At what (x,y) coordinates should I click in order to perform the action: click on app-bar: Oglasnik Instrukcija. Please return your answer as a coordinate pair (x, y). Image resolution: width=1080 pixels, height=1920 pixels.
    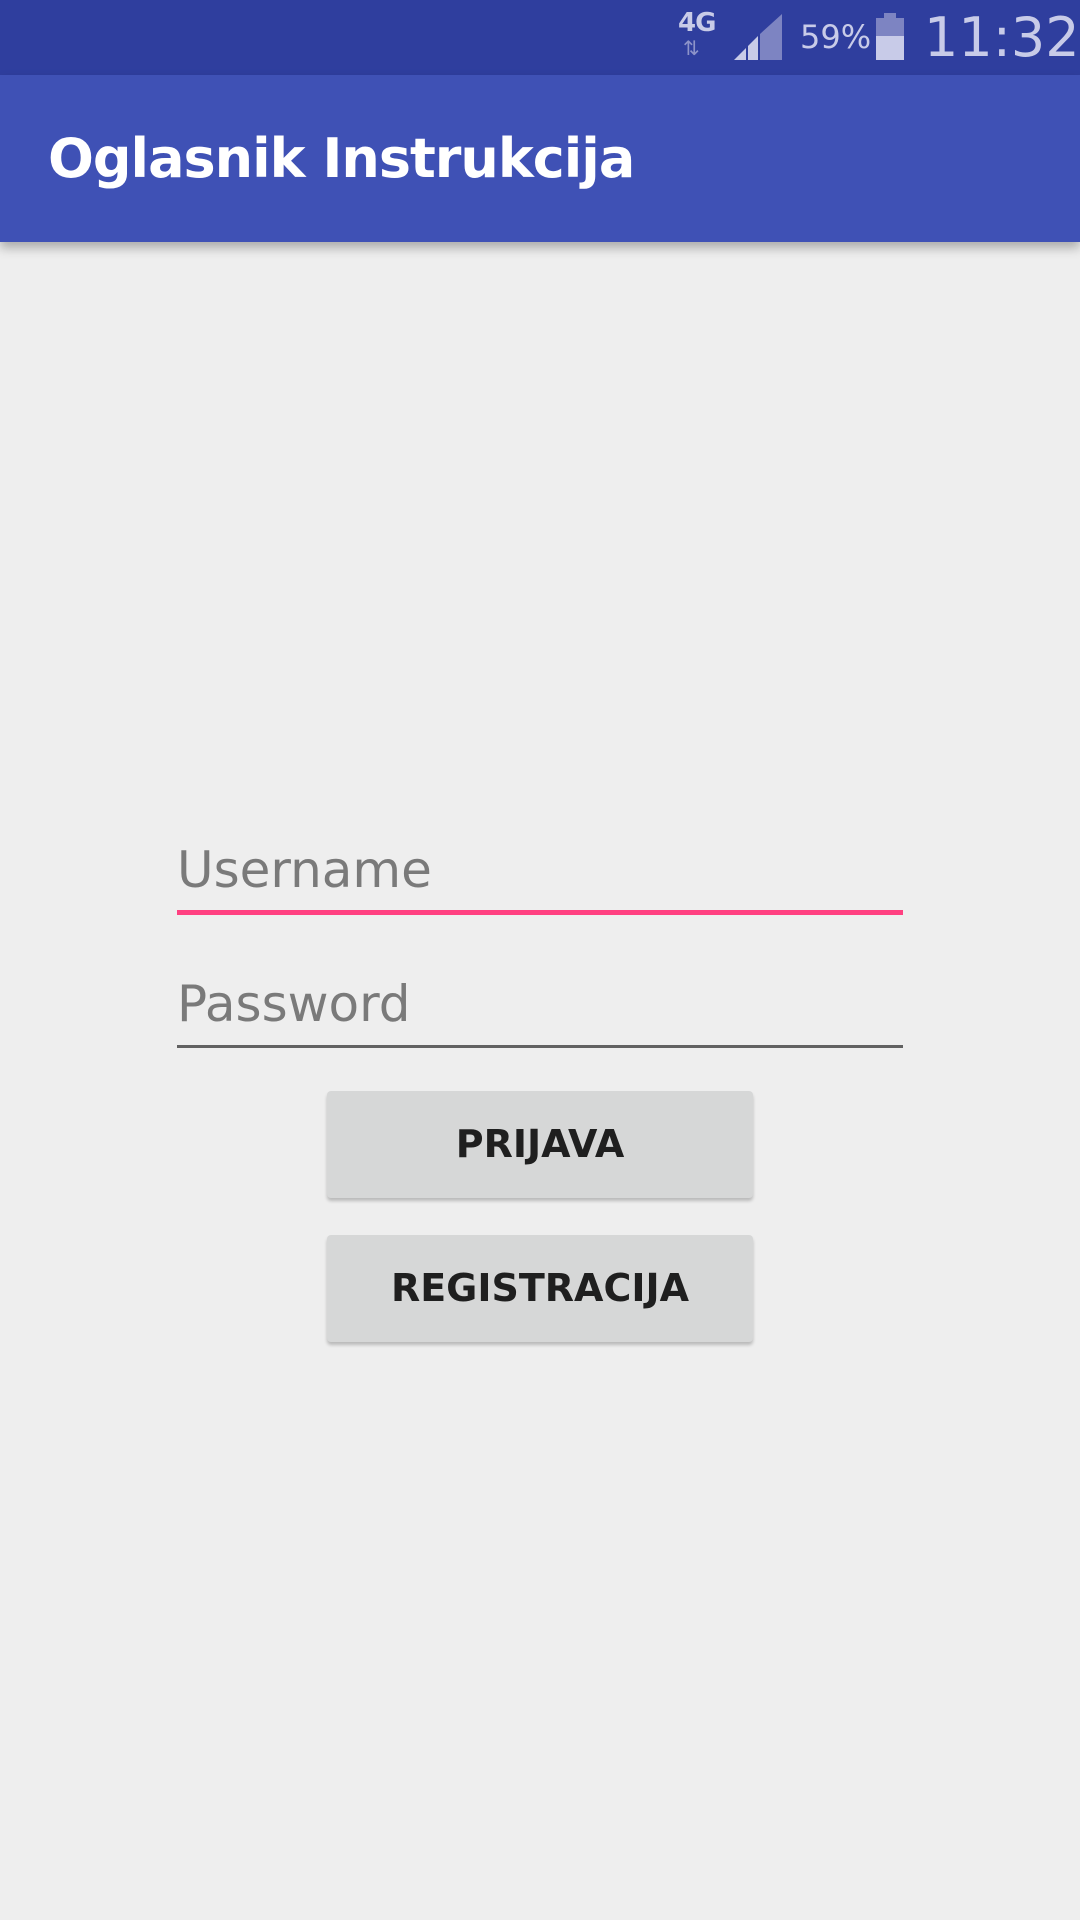
    Looking at the image, I should click on (540, 158).